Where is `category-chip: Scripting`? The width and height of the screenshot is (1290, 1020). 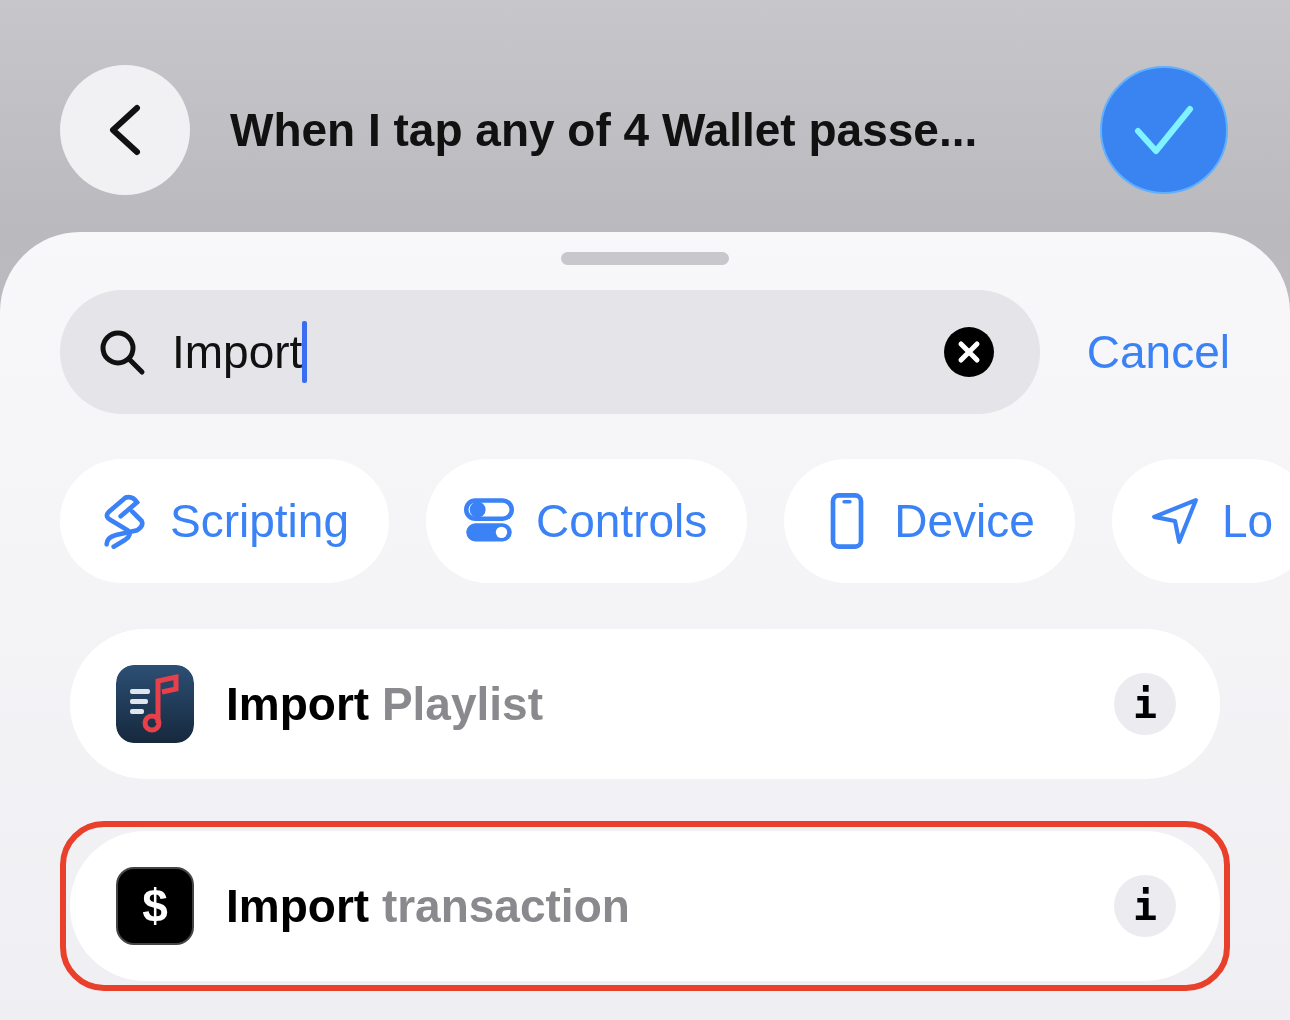 category-chip: Scripting is located at coordinates (224, 521).